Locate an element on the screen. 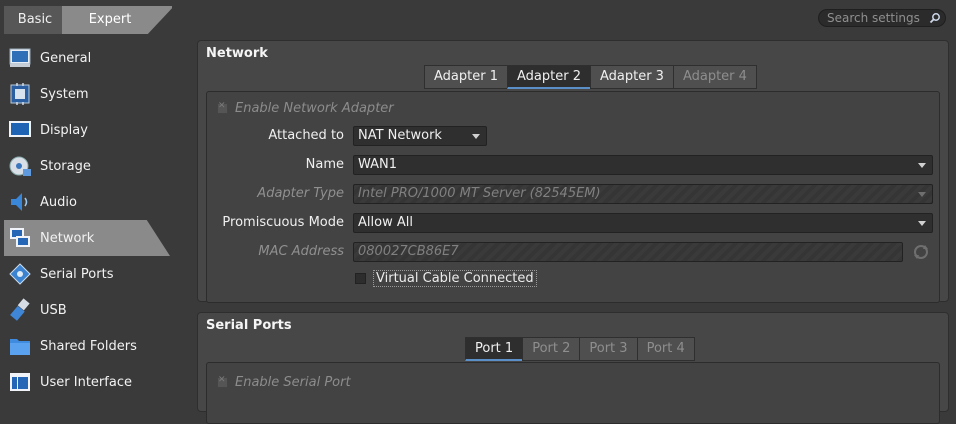 This screenshot has width=956, height=424. sidebar-item-label: Shared Folders is located at coordinates (88, 346).